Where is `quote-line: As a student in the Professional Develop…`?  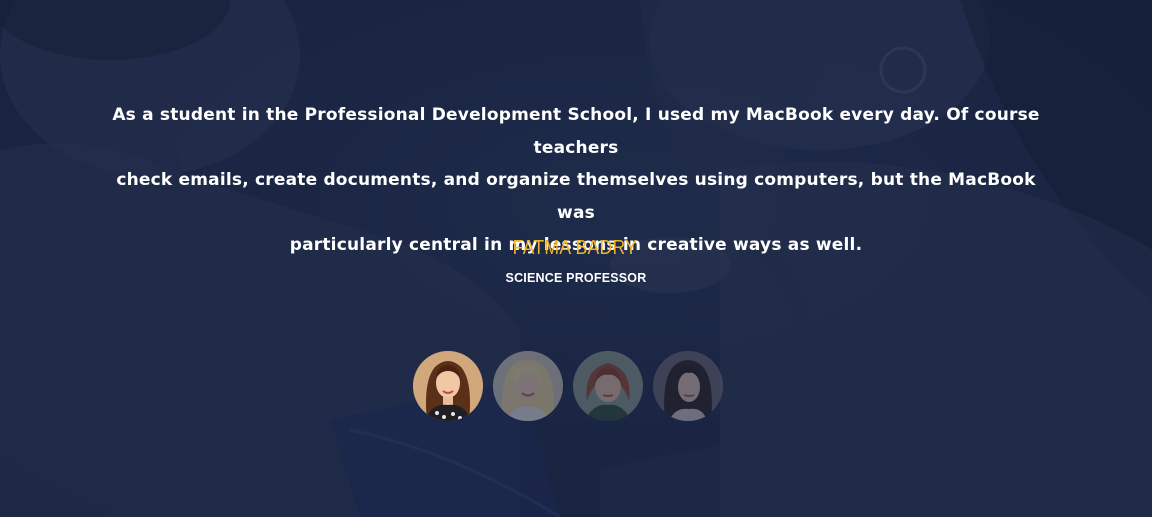
quote-line: As a student in the Professional Develop… is located at coordinates (576, 131).